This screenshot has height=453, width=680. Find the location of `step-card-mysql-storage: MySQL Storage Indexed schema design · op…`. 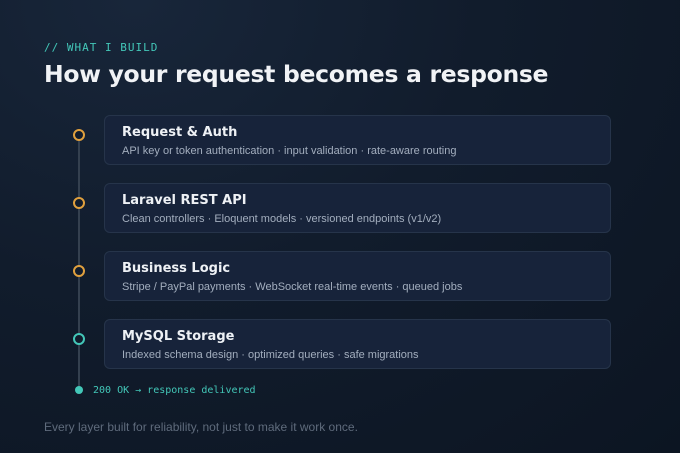

step-card-mysql-storage: MySQL Storage Indexed schema design · op… is located at coordinates (357, 344).